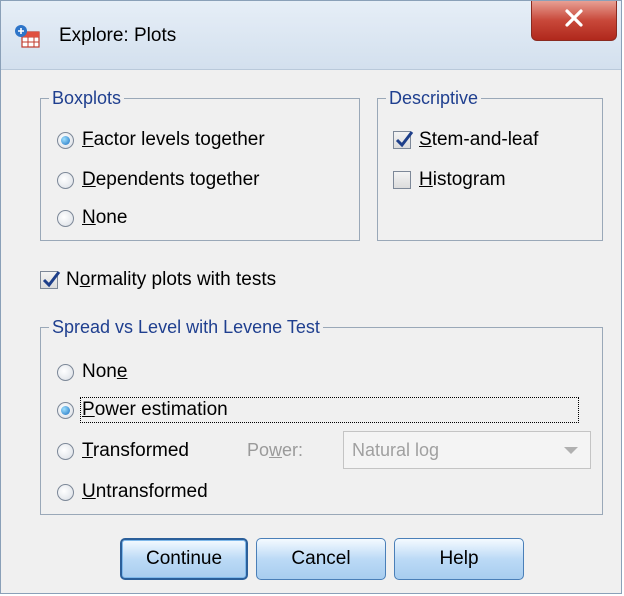  What do you see at coordinates (184, 559) in the screenshot?
I see `continue-button: Continue` at bounding box center [184, 559].